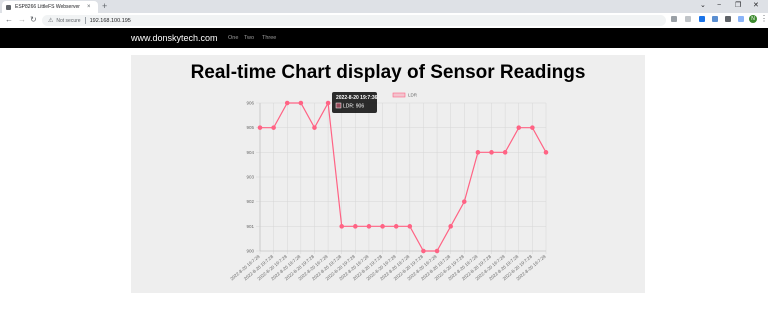 The image size is (768, 314). I want to click on share-icon, so click(674, 19).